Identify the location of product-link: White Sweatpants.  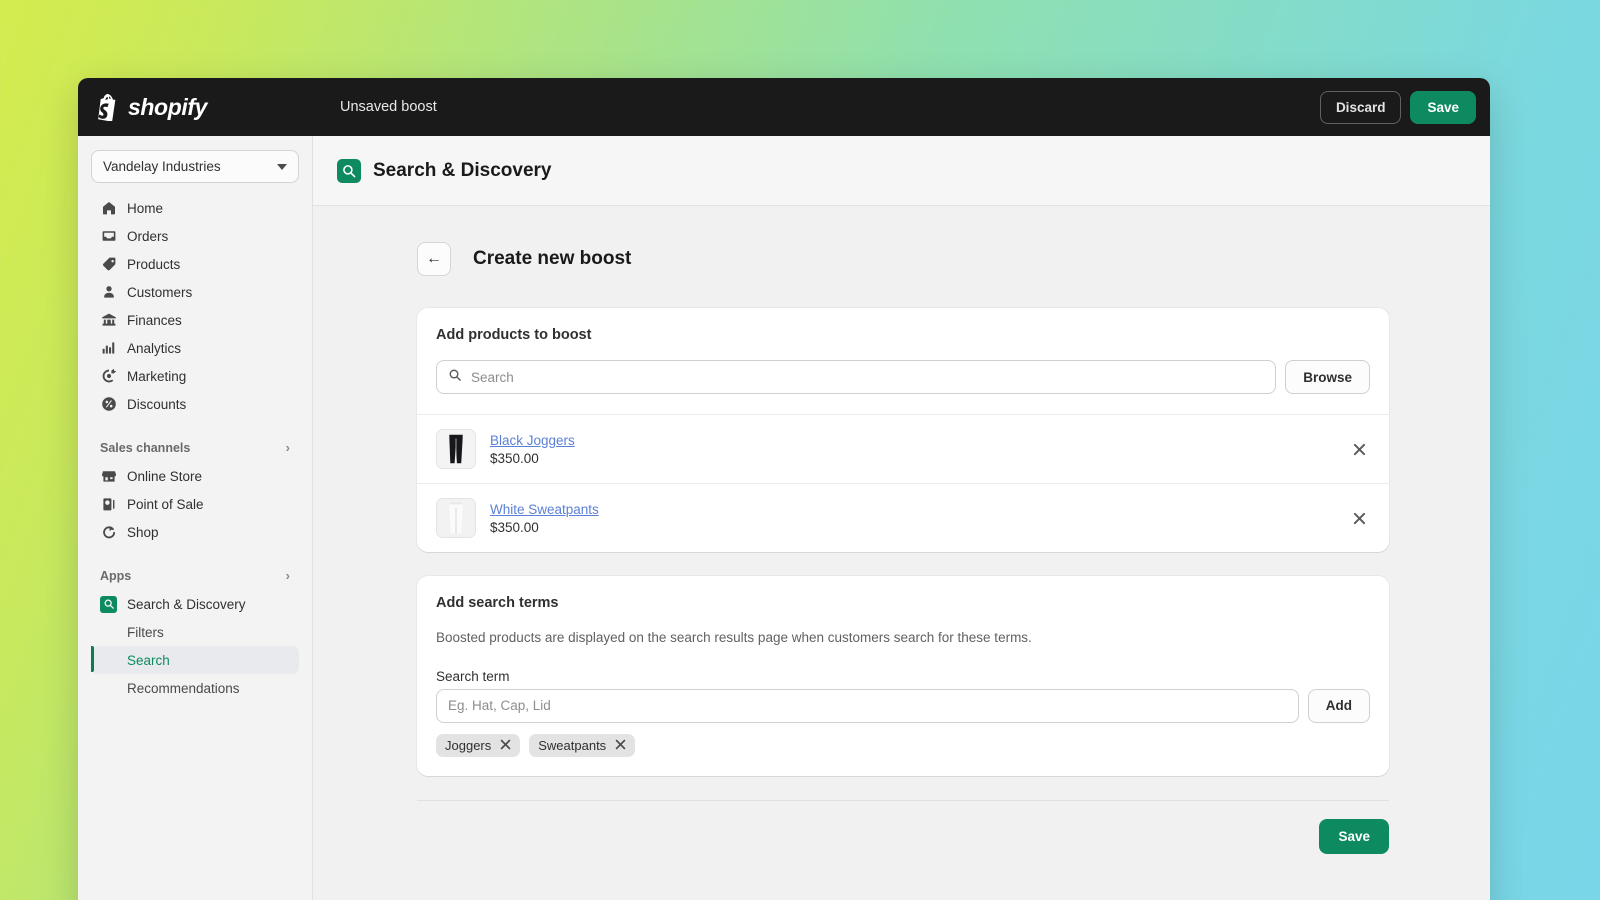
(544, 509).